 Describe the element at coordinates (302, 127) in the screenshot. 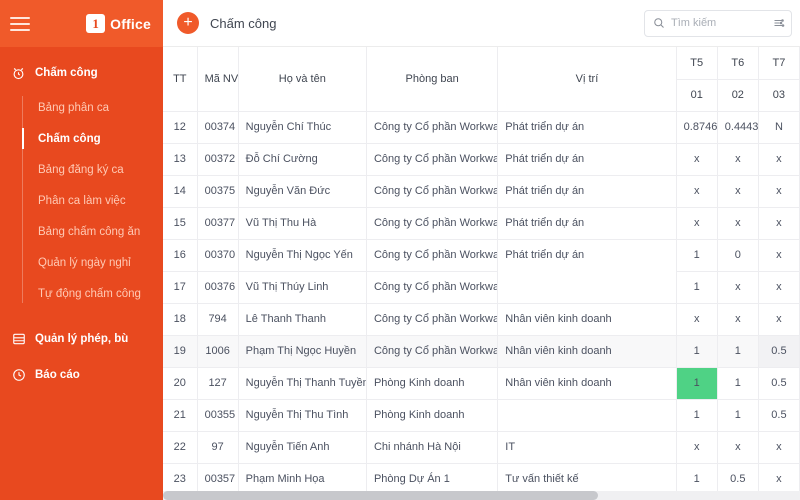

I see `cell-ho-ten: Nguyễn Chí Thúc` at that location.